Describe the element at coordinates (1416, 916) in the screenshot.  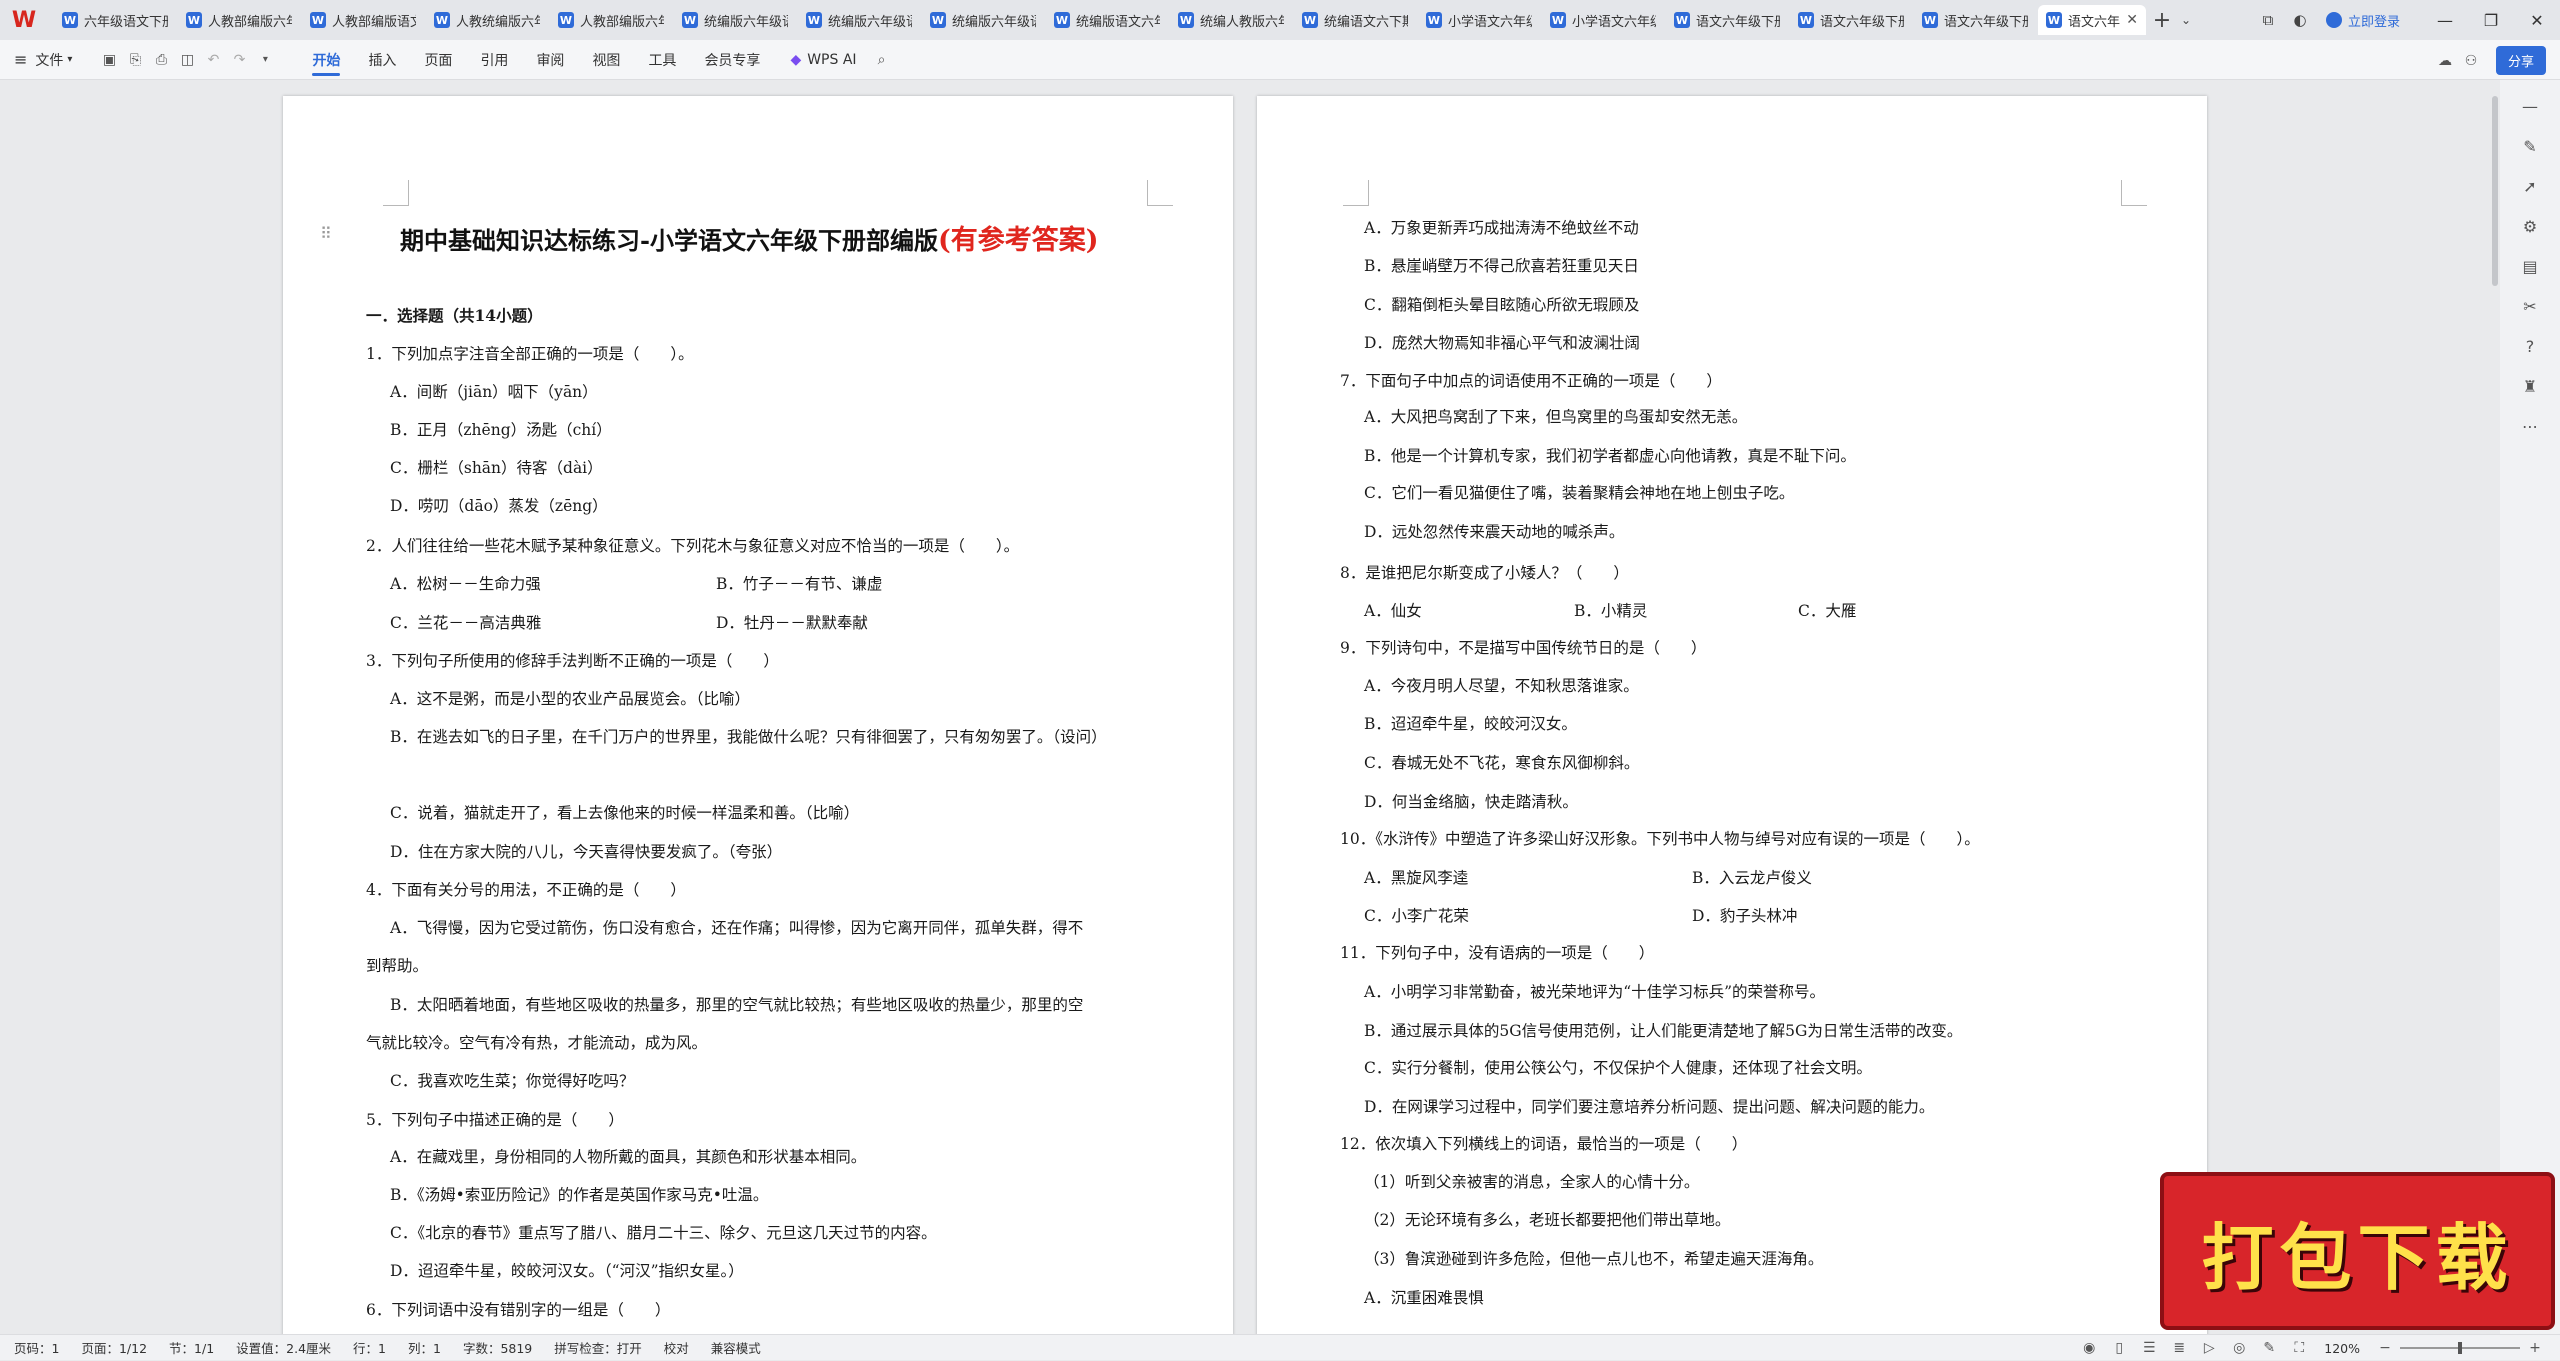
I see `doc-text-line: C．小李广花荣` at that location.